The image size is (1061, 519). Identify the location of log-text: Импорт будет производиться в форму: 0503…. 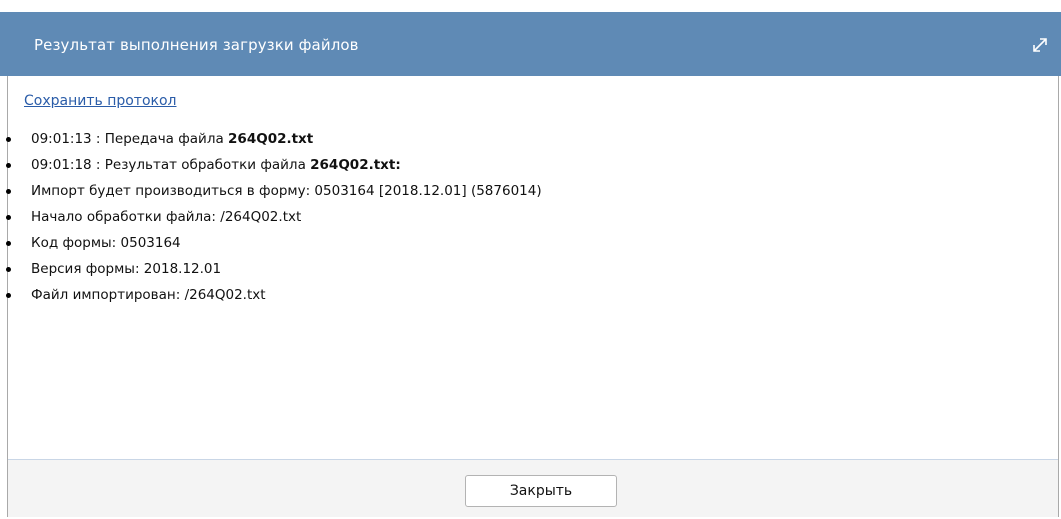
(286, 191).